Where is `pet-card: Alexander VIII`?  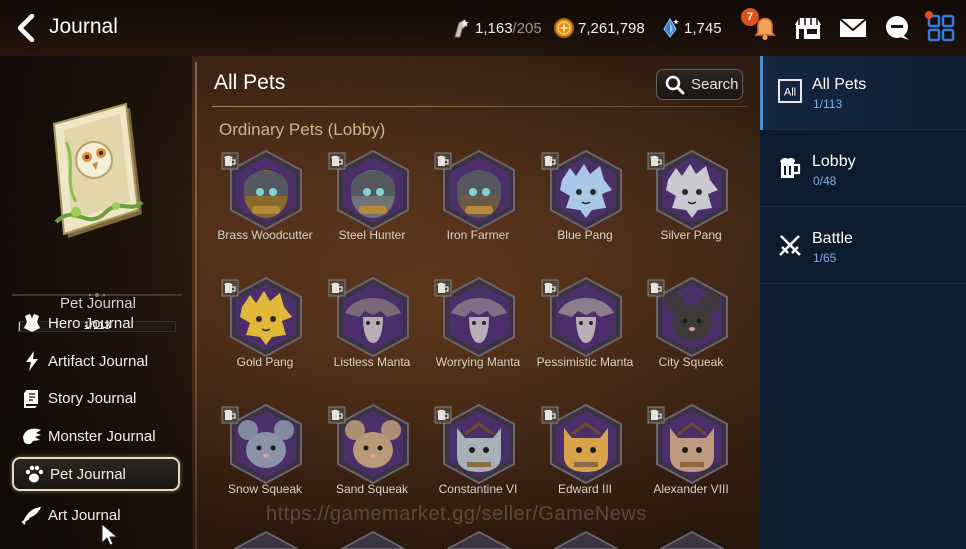 pet-card: Alexander VIII is located at coordinates (691, 464).